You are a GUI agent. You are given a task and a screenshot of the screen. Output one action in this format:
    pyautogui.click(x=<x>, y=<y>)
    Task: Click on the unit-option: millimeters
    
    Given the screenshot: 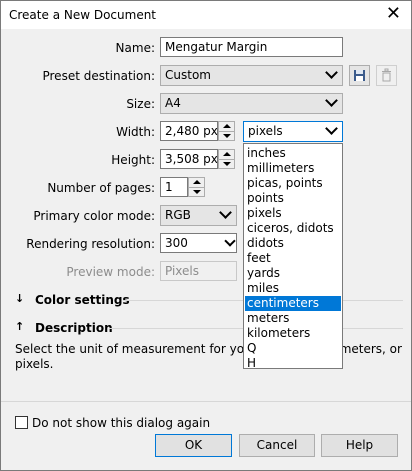 What is the action you would take?
    pyautogui.click(x=293, y=168)
    